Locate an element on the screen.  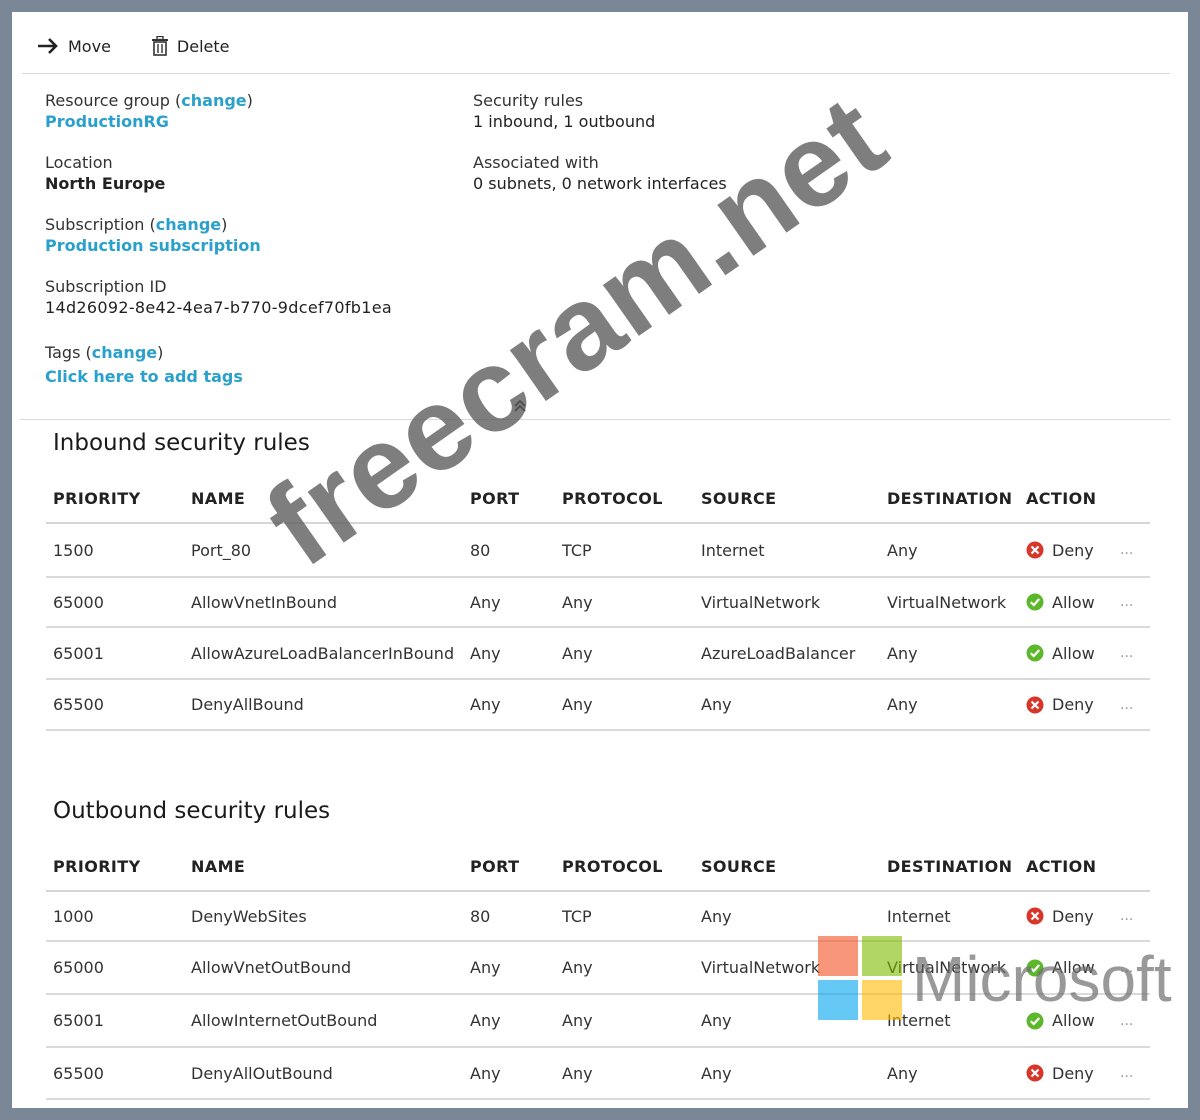
delete-label: Delete is located at coordinates (203, 46).